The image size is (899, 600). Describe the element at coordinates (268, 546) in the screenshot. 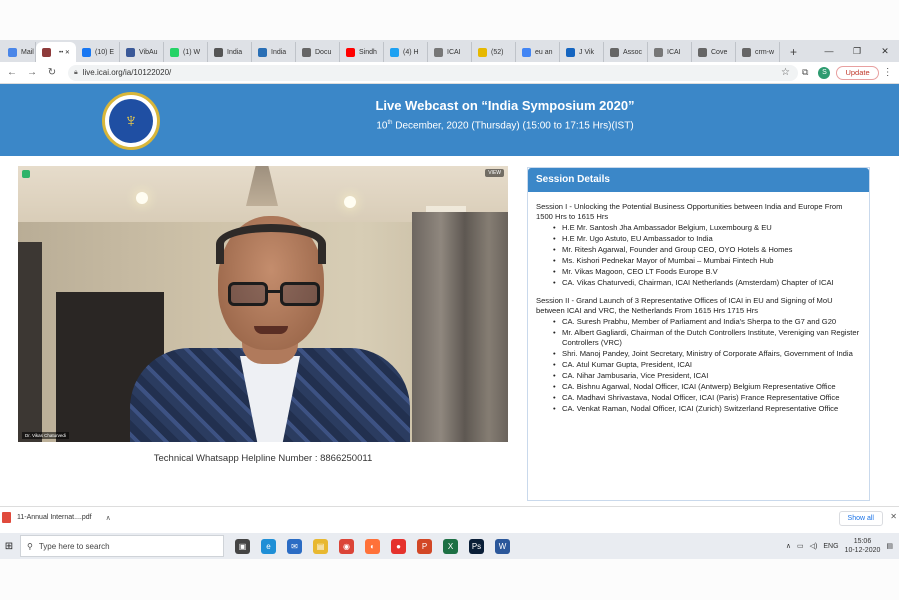

I see `edge-icon: e` at that location.